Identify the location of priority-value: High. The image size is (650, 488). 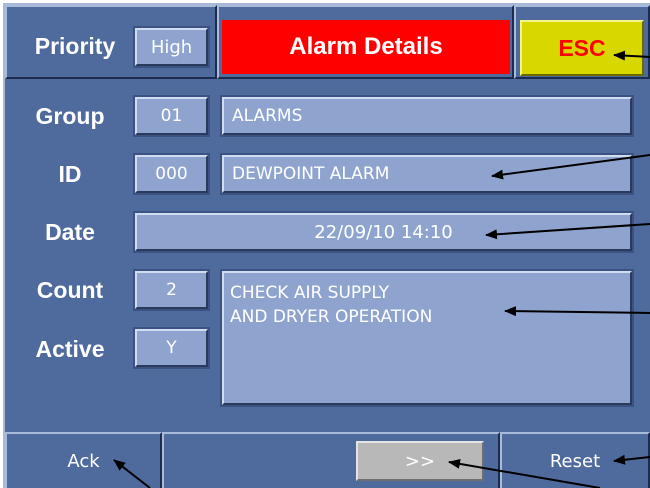
(171, 47).